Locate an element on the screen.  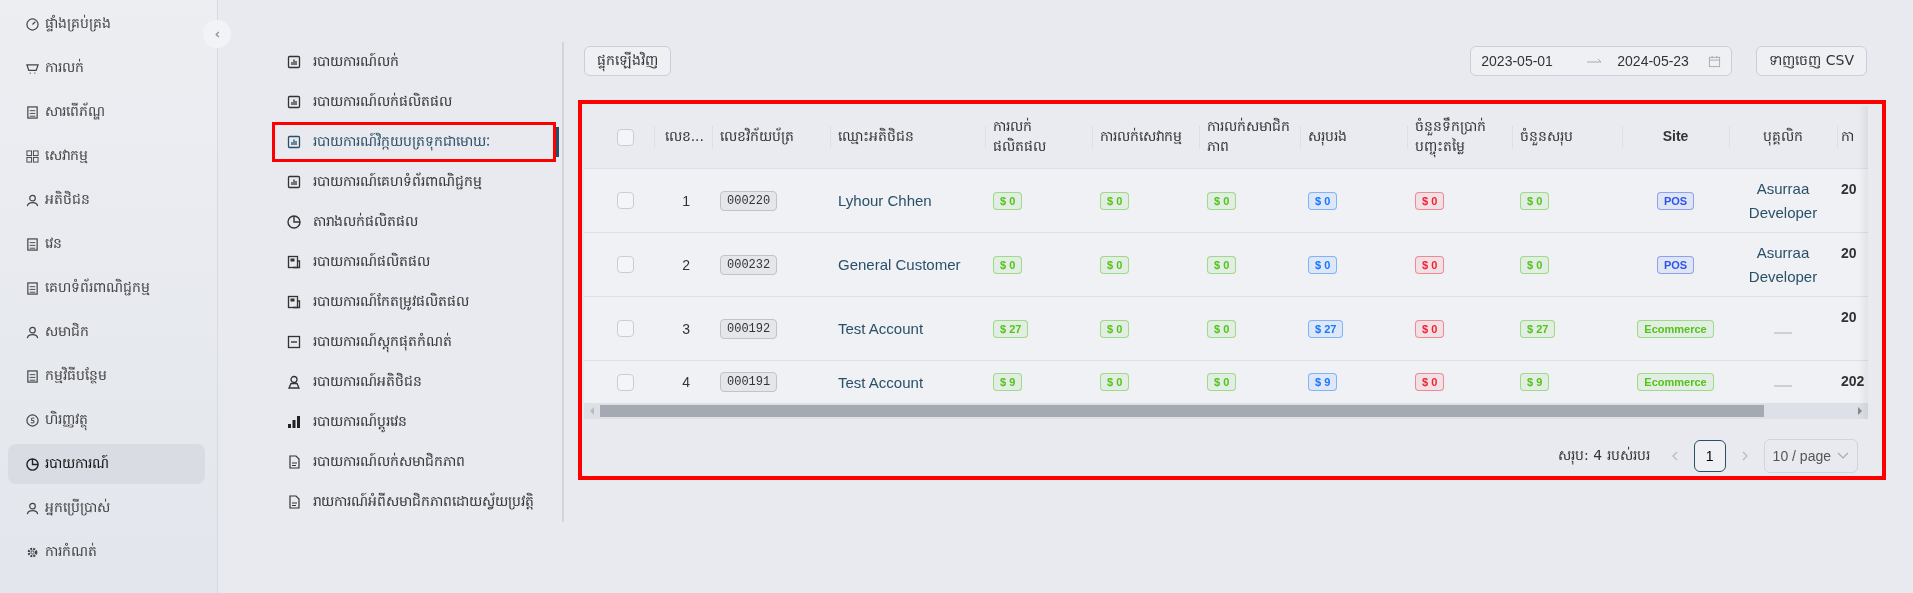
site-tag: POS is located at coordinates (1675, 264).